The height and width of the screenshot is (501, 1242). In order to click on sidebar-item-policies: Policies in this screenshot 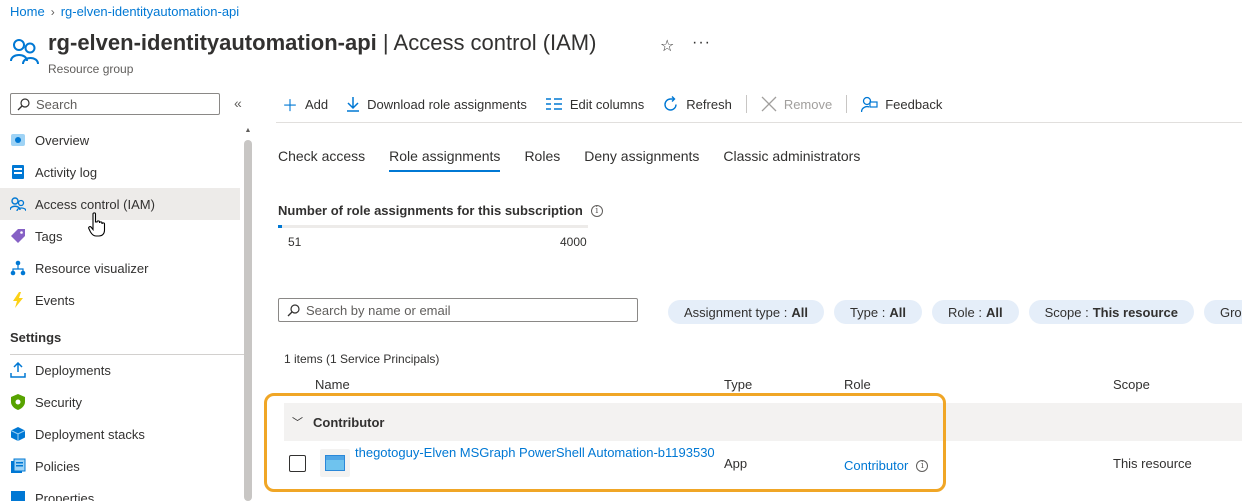, I will do `click(120, 466)`.